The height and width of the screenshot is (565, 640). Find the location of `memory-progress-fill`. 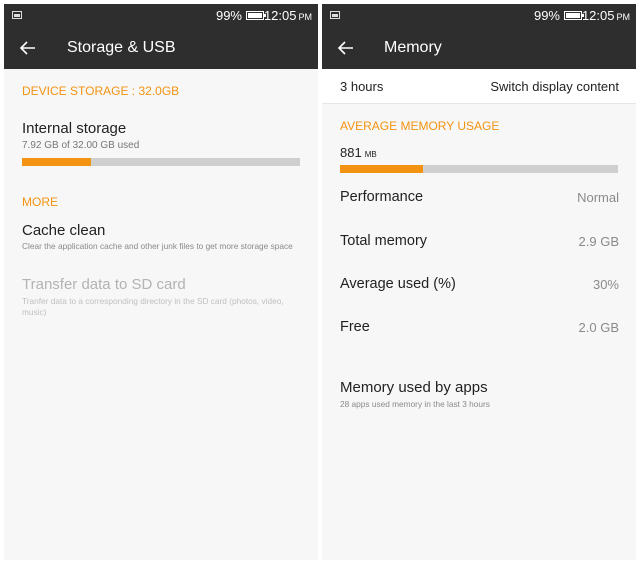

memory-progress-fill is located at coordinates (382, 169).